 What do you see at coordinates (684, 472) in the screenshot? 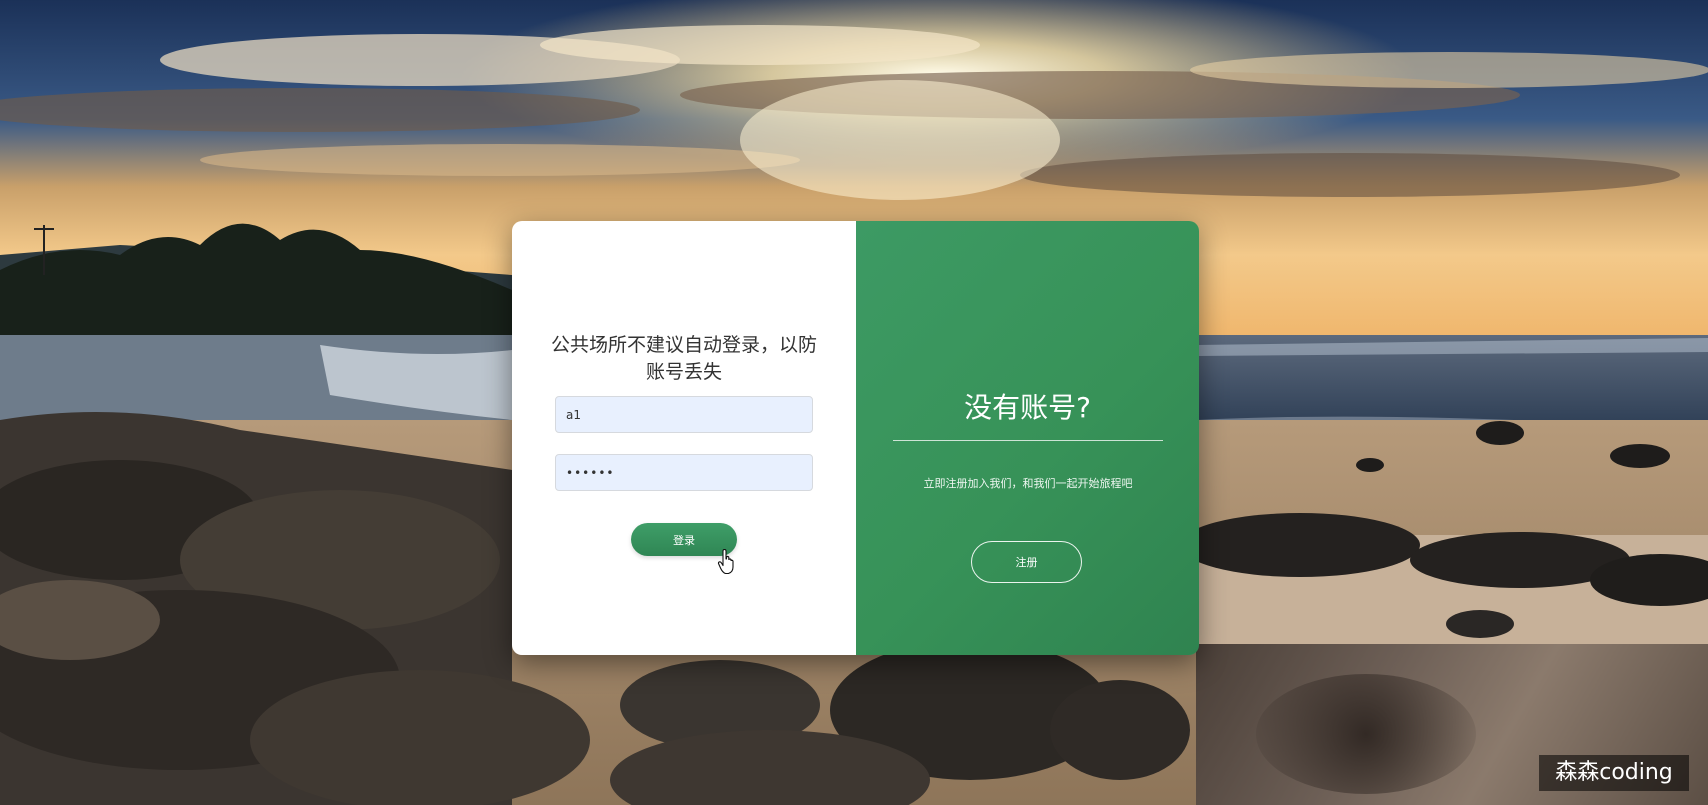
I see `password-input` at bounding box center [684, 472].